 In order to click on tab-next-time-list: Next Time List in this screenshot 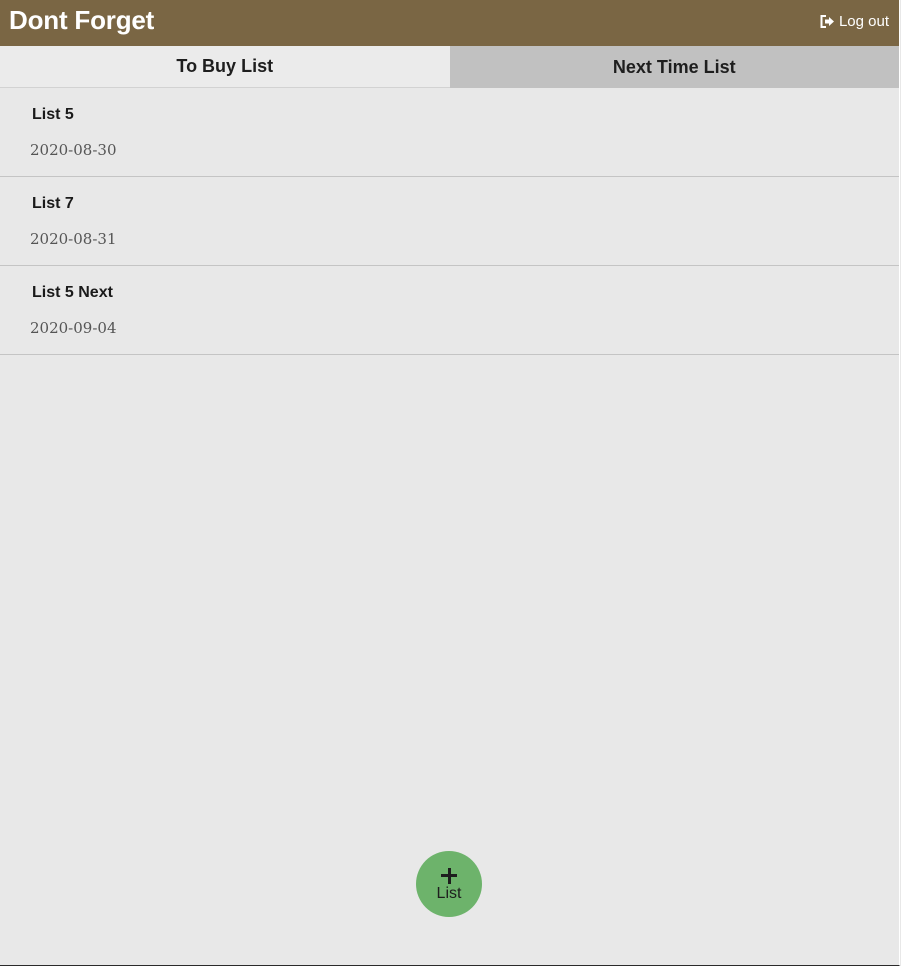, I will do `click(674, 67)`.